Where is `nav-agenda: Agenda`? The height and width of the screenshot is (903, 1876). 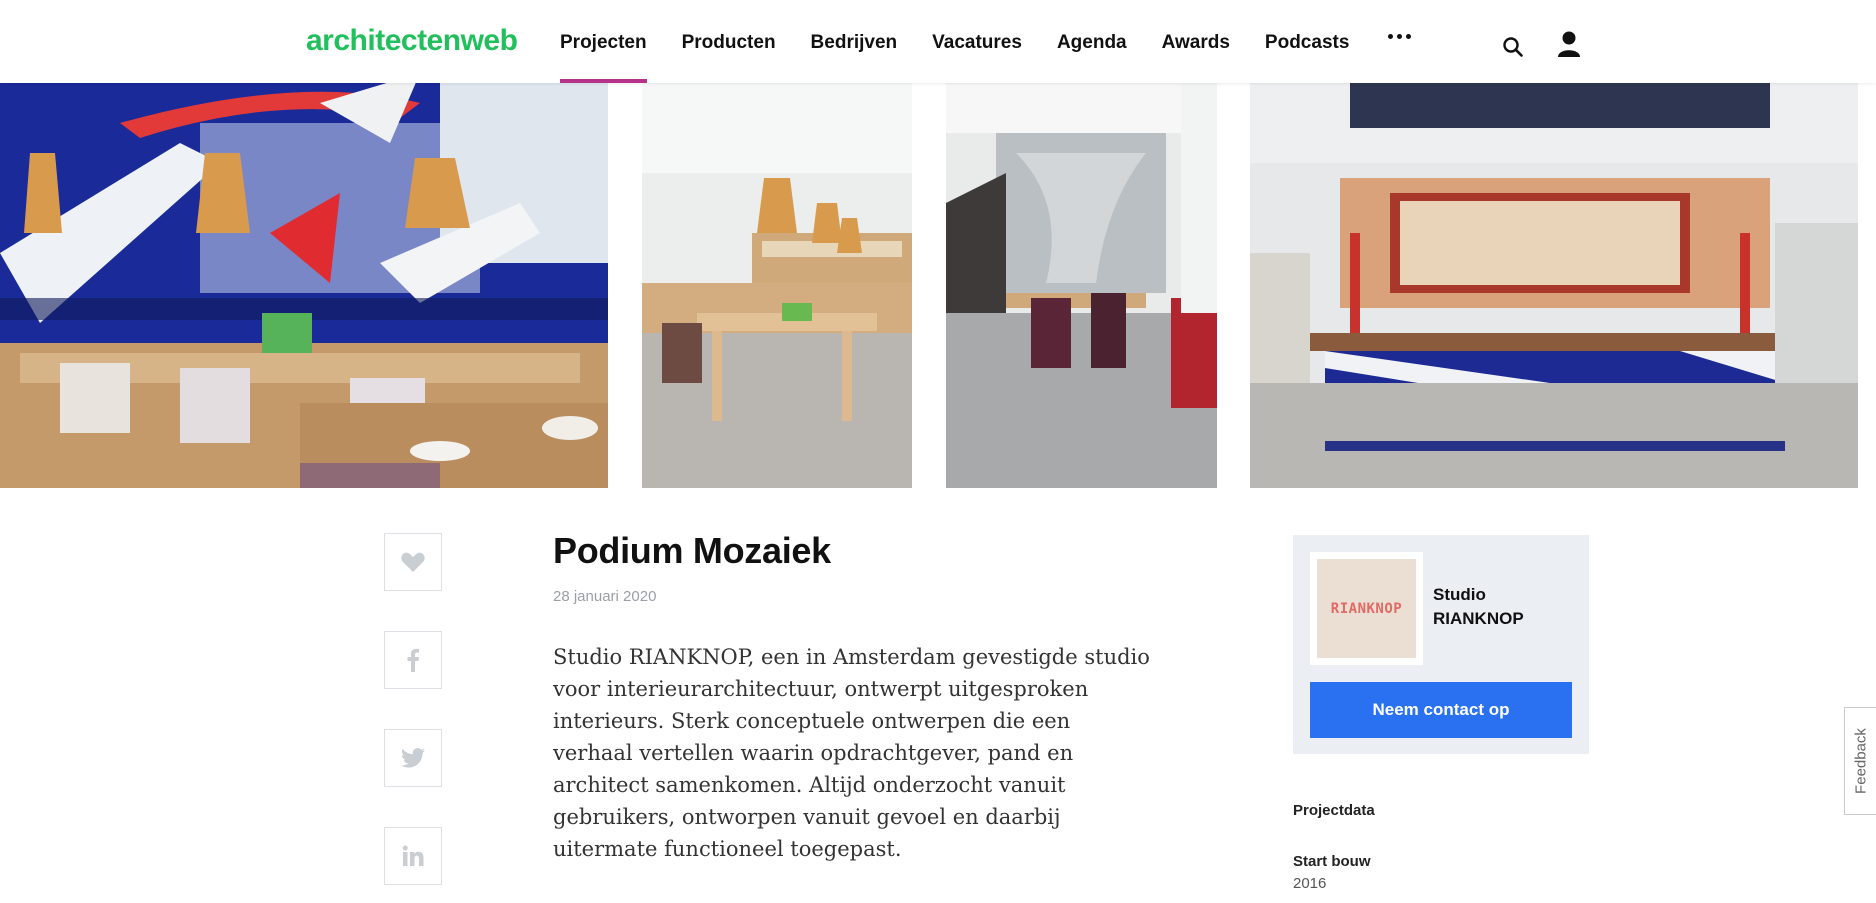 nav-agenda: Agenda is located at coordinates (1092, 41).